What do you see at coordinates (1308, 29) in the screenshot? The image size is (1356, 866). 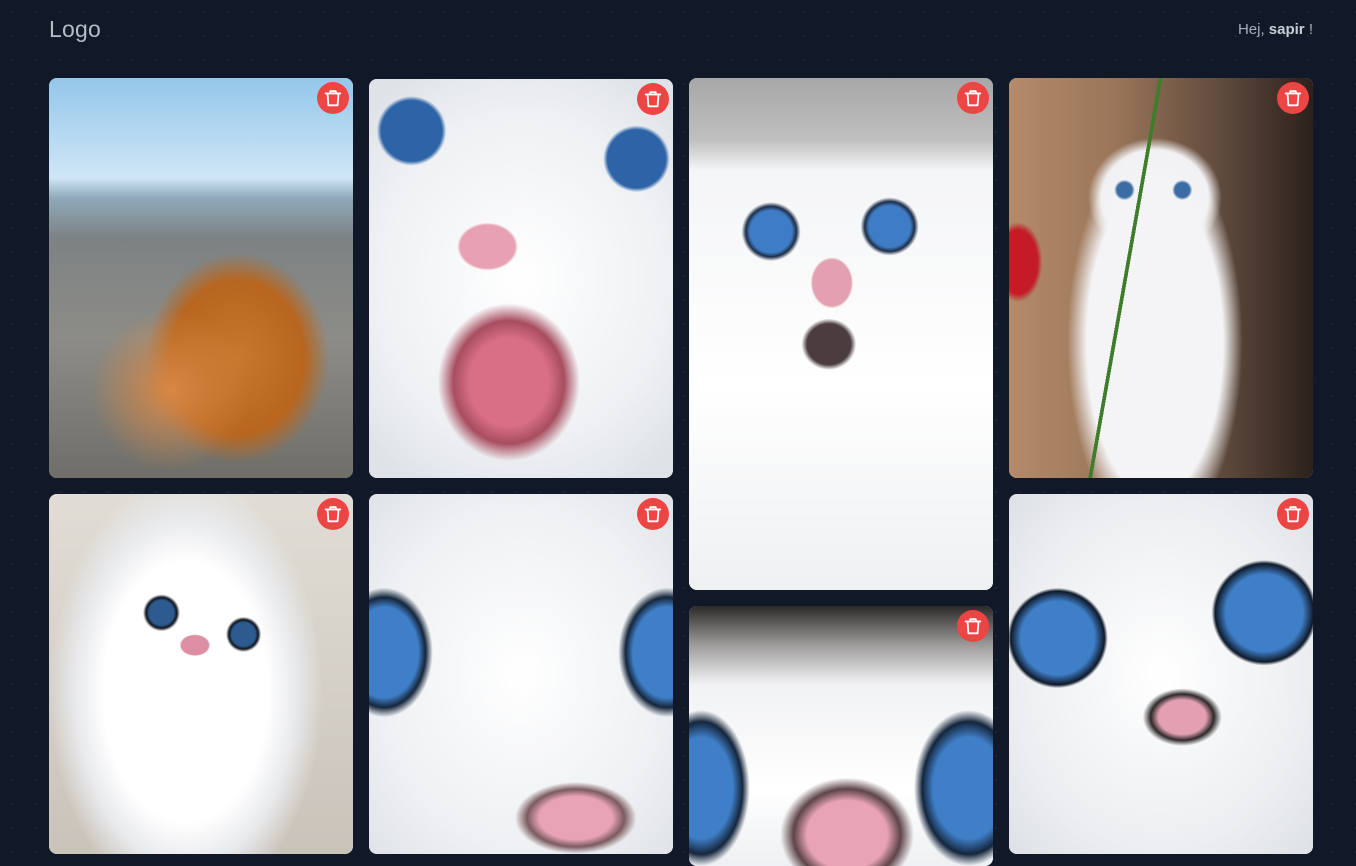 I see `greeting-suffix: !` at bounding box center [1308, 29].